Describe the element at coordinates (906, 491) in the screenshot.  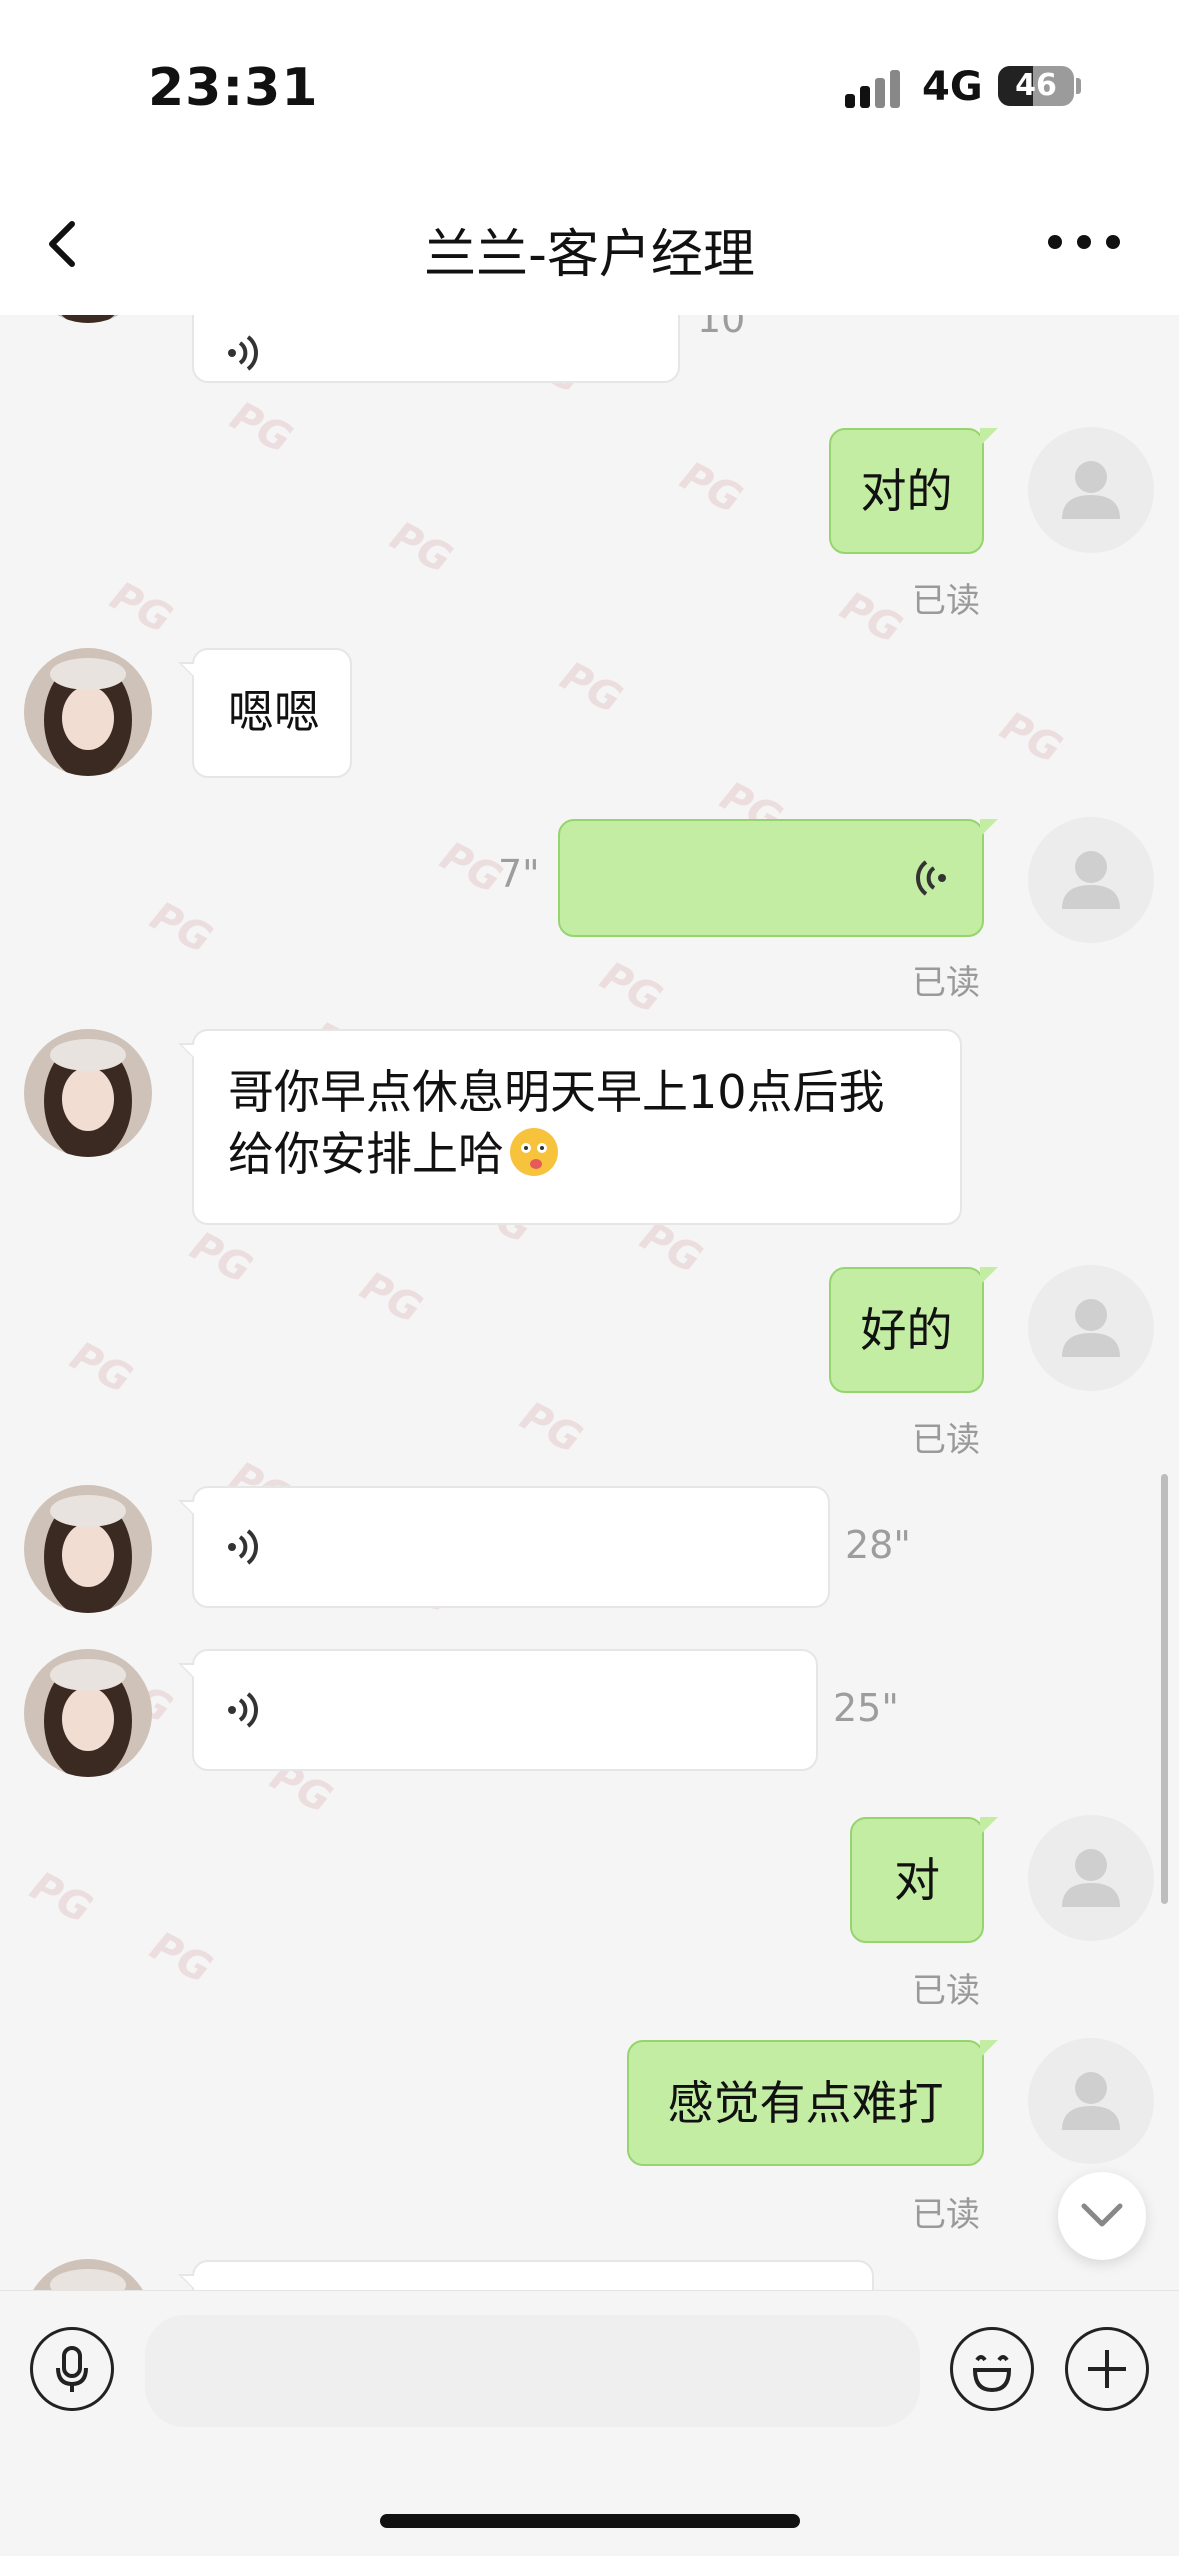
I see `message-text: 对的` at that location.